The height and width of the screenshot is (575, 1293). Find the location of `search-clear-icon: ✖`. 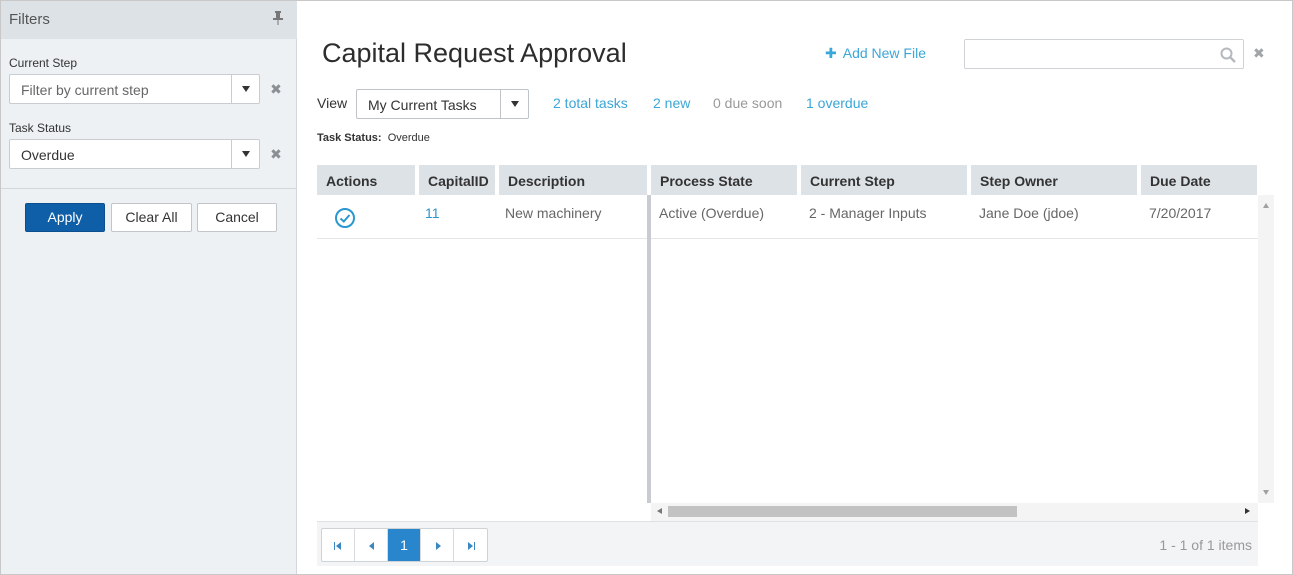

search-clear-icon: ✖ is located at coordinates (1259, 53).